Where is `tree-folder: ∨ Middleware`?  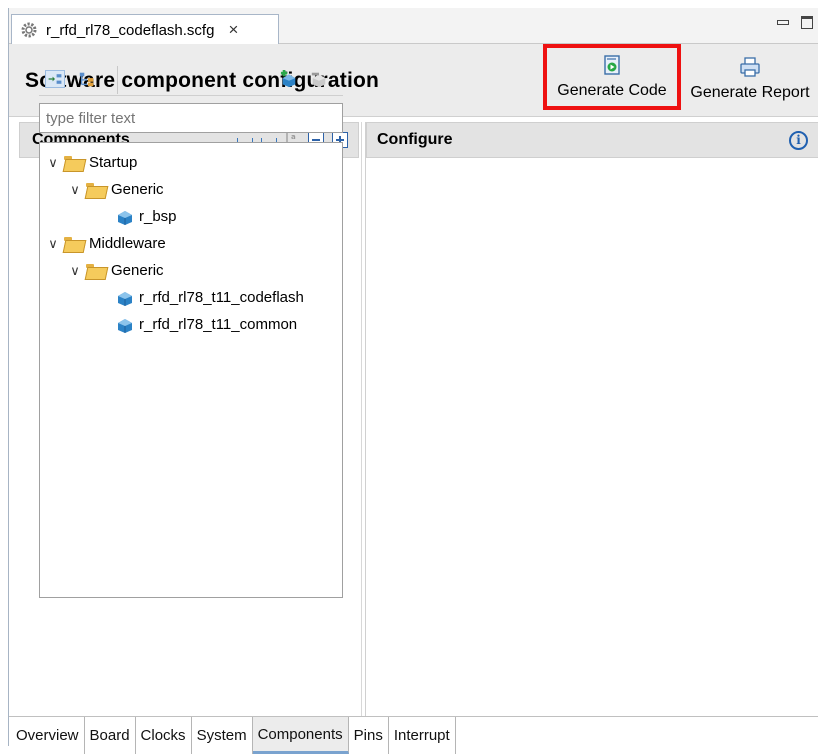
tree-folder: ∨ Middleware is located at coordinates (191, 243).